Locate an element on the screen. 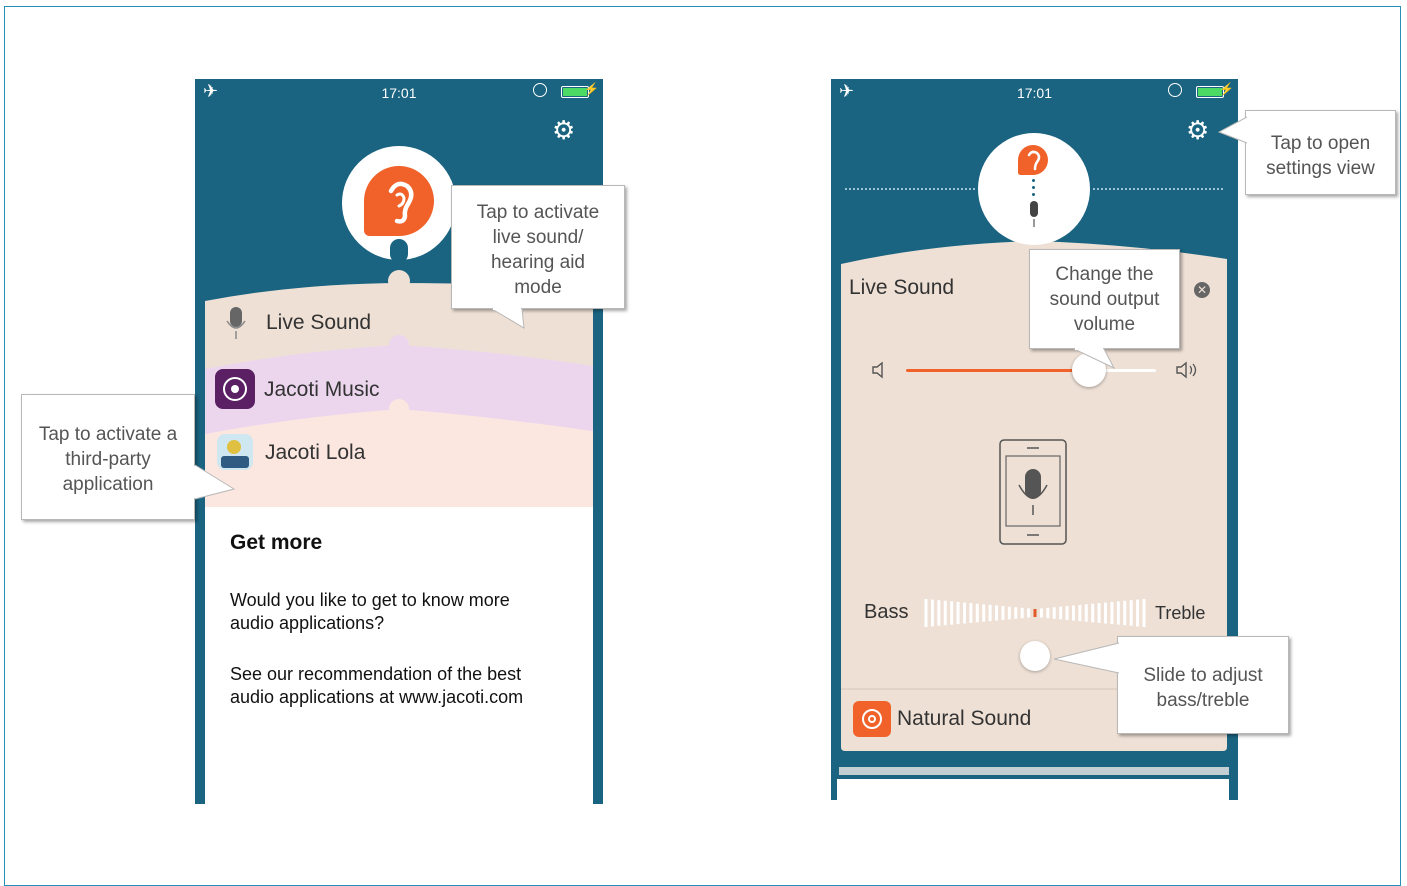  callout-settings-line-1: Tap to open is located at coordinates (1320, 143).